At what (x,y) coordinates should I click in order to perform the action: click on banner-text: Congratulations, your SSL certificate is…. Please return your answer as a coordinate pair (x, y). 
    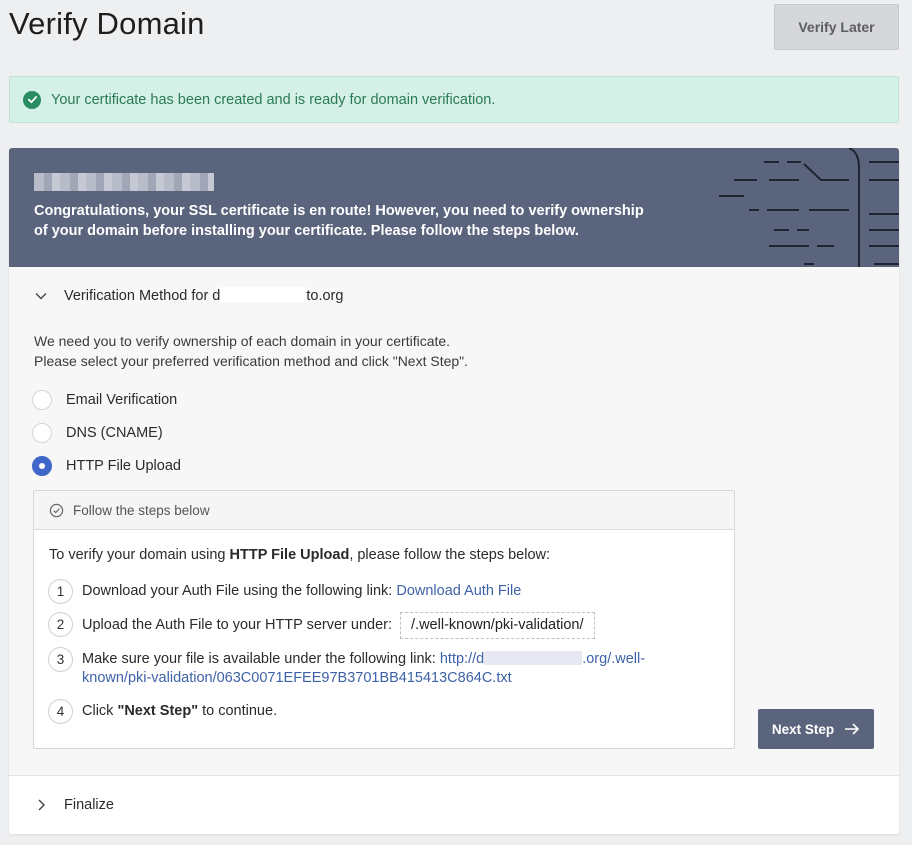
    Looking at the image, I should click on (339, 221).